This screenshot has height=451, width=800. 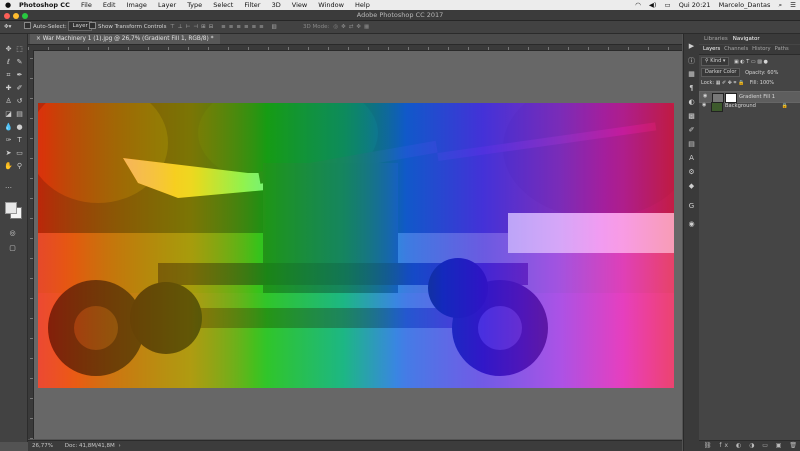 I want to click on lasso-tool-icon: ℓ, so click(x=8, y=62).